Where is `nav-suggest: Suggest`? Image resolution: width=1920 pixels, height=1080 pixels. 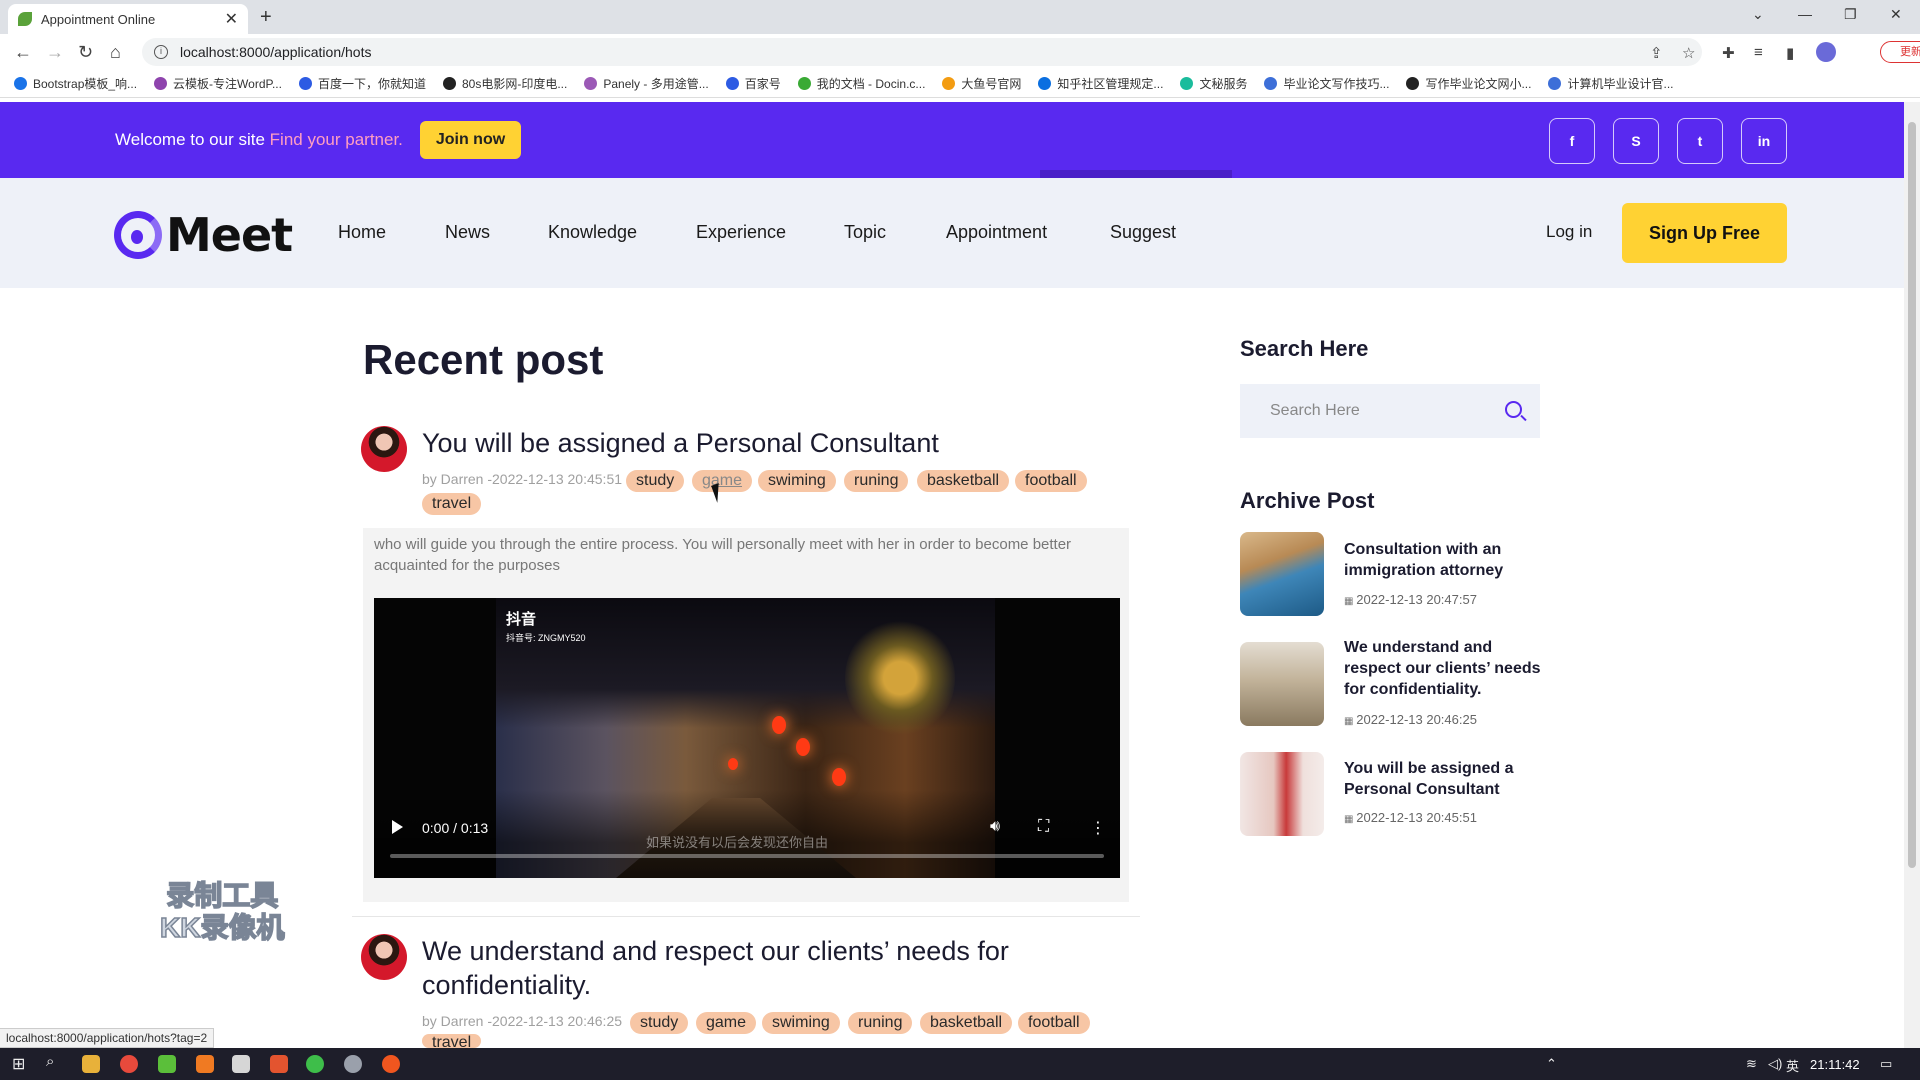
nav-suggest: Suggest is located at coordinates (1143, 232).